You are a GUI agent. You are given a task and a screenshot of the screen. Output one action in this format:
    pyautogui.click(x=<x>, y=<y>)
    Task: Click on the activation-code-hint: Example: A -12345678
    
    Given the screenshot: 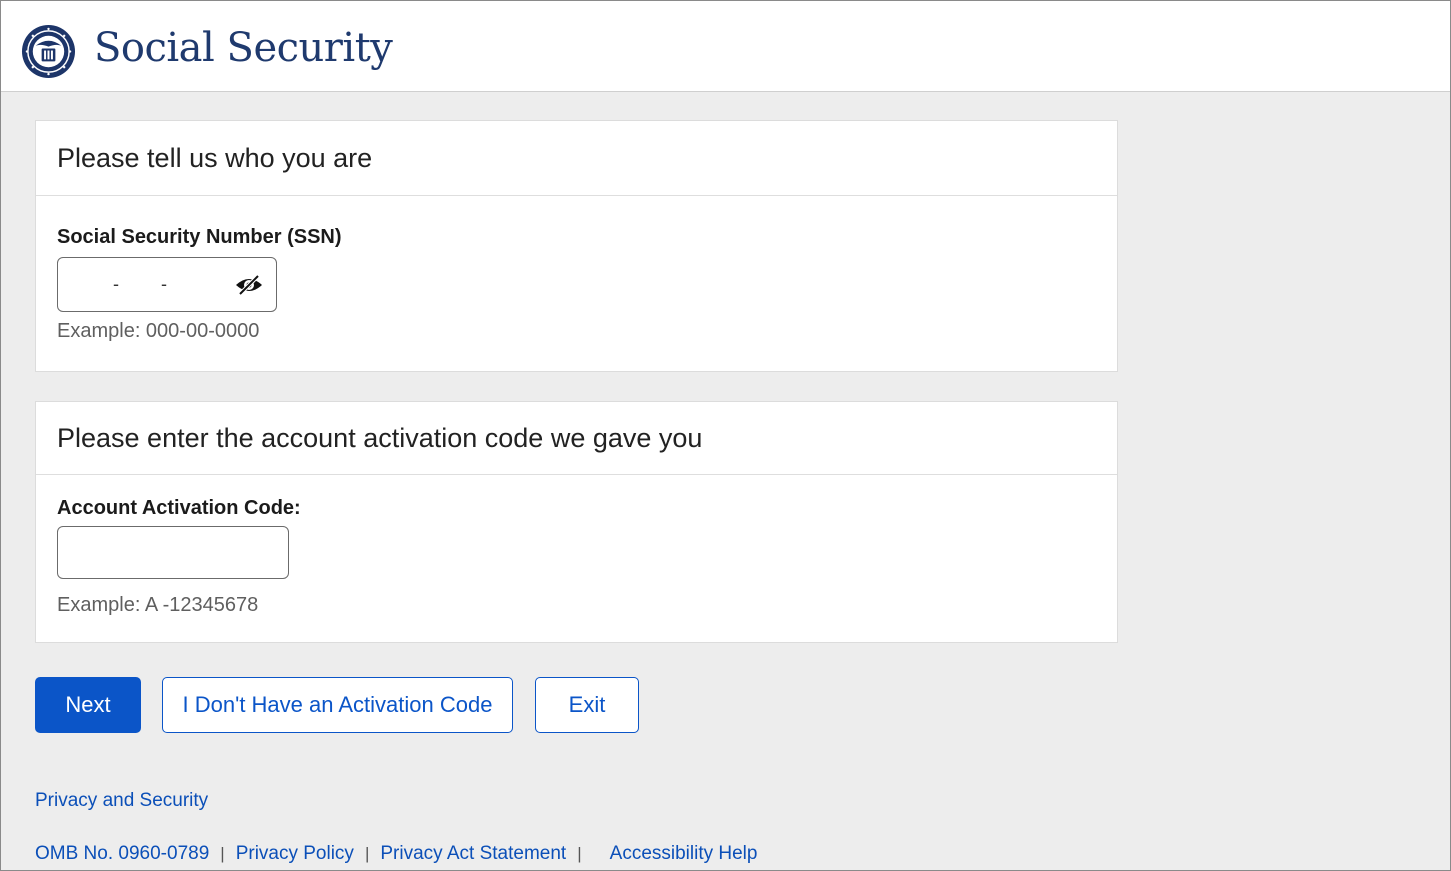 What is the action you would take?
    pyautogui.click(x=158, y=605)
    